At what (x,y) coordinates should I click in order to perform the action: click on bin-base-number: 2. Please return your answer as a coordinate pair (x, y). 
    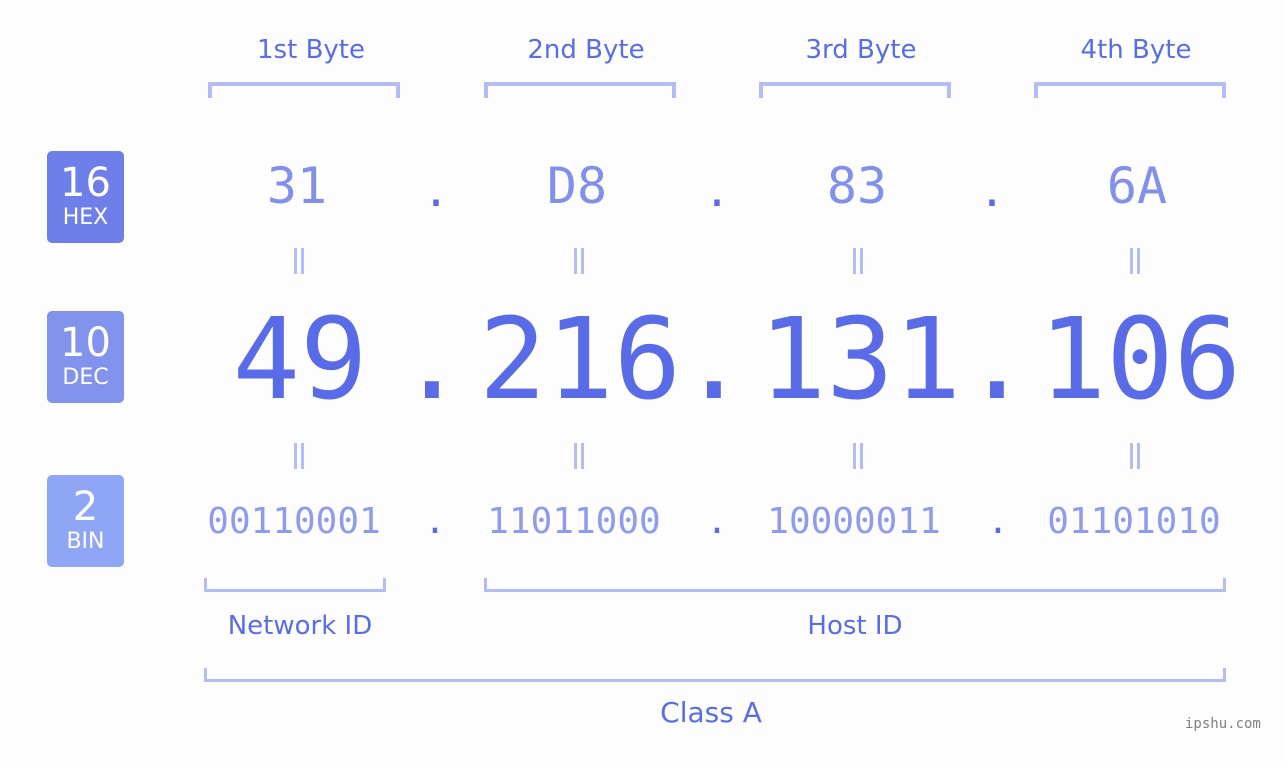
    Looking at the image, I should click on (85, 507).